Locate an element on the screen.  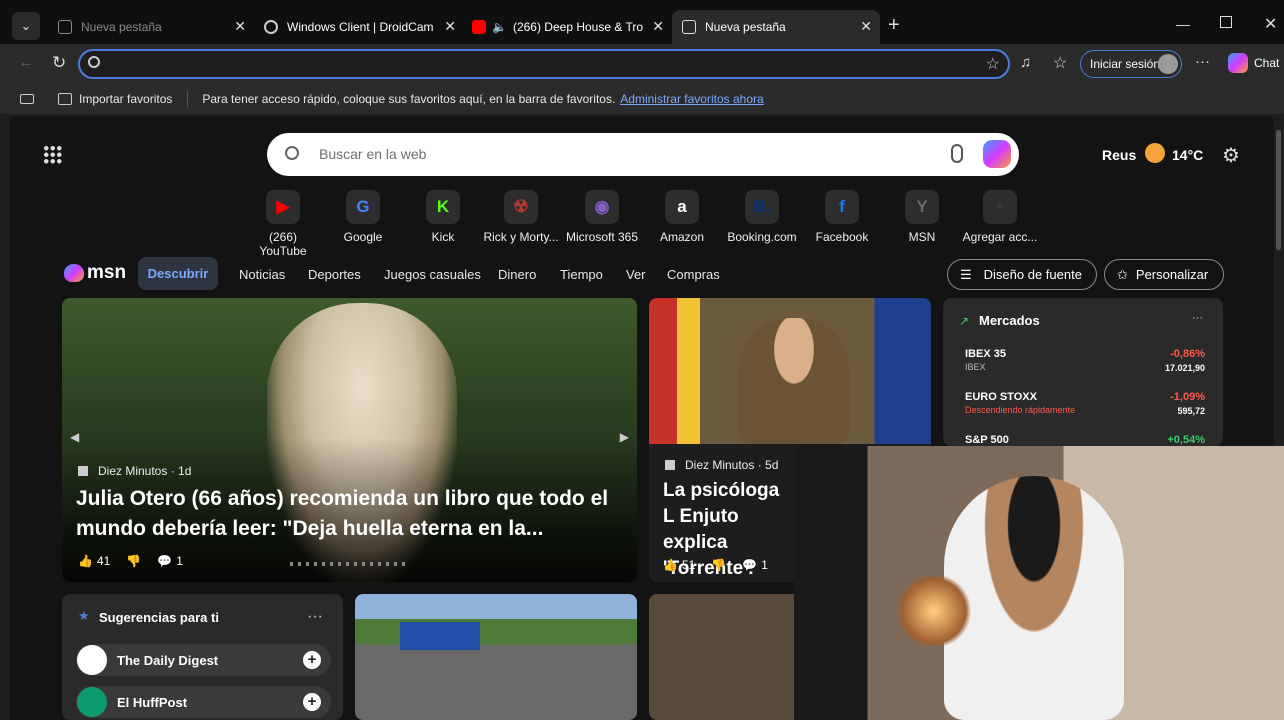
quick-link-youtube: ▶ (266) YouTube is located at coordinates (283, 224).